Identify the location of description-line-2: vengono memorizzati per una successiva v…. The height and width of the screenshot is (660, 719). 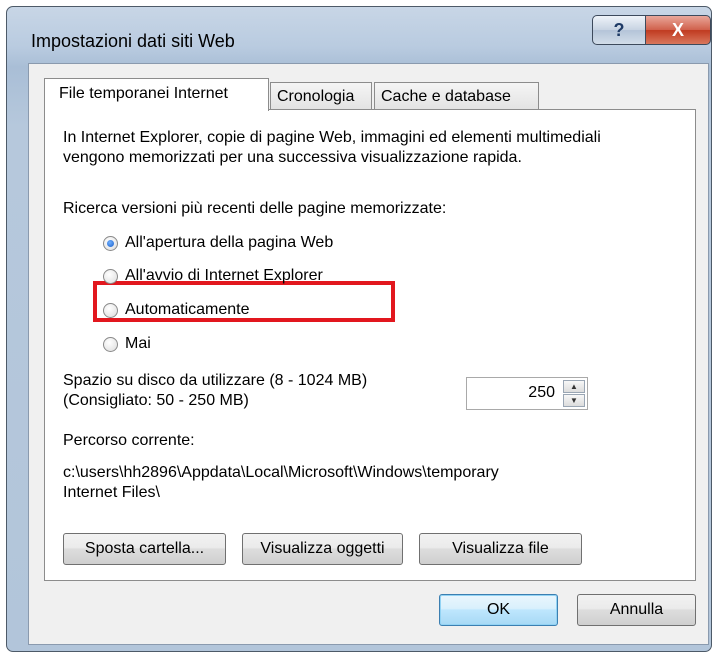
(292, 157).